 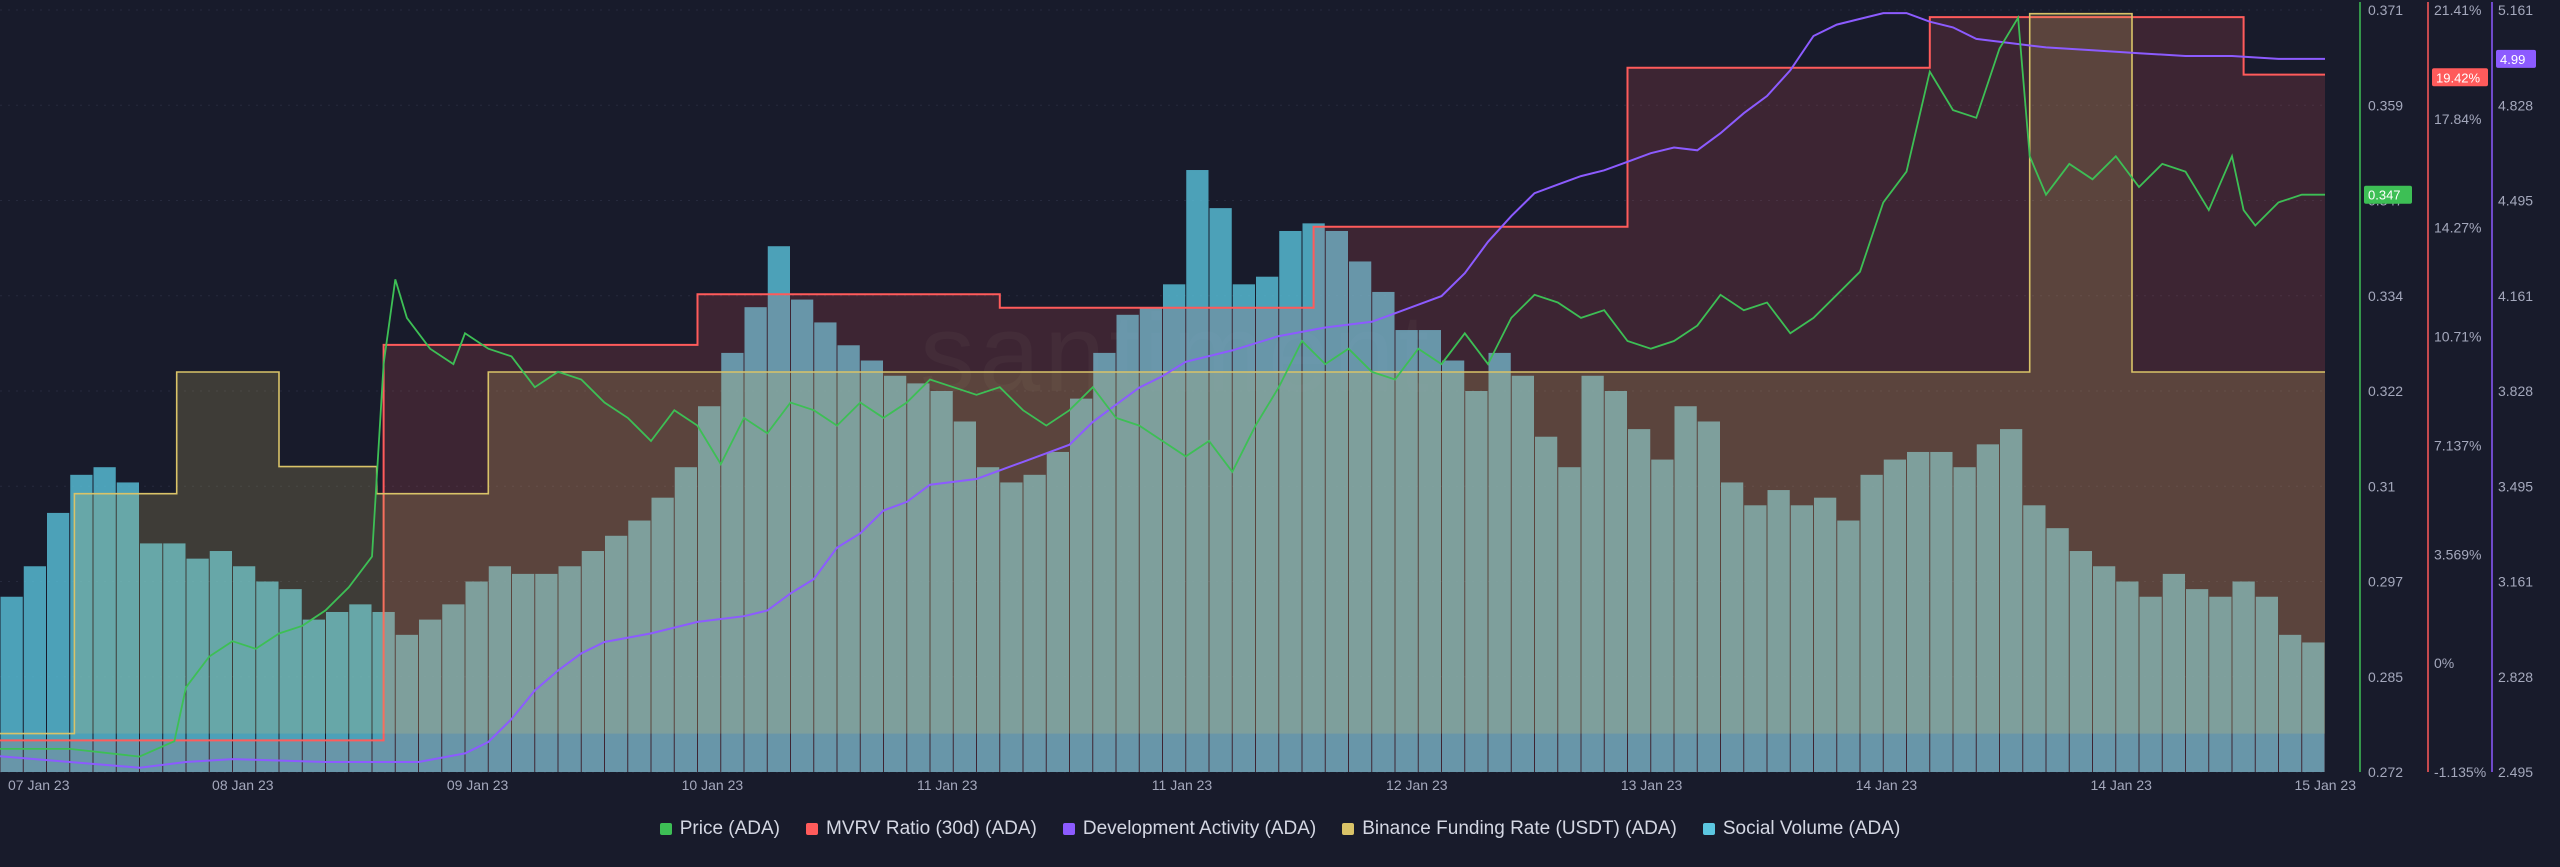 What do you see at coordinates (2515, 772) in the screenshot?
I see `dev-axis-tick: 2.495` at bounding box center [2515, 772].